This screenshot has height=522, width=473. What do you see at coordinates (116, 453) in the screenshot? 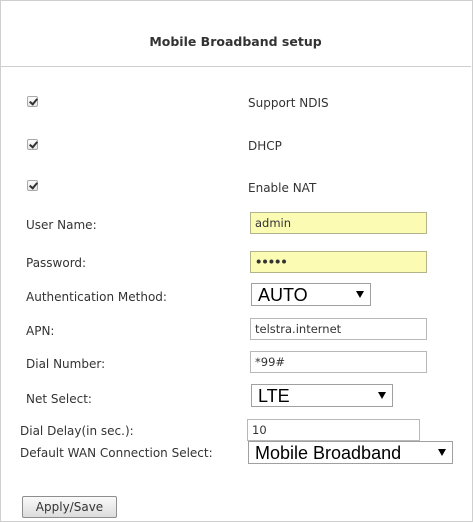
I see `default-wan-label: Default WAN Connection Select:` at bounding box center [116, 453].